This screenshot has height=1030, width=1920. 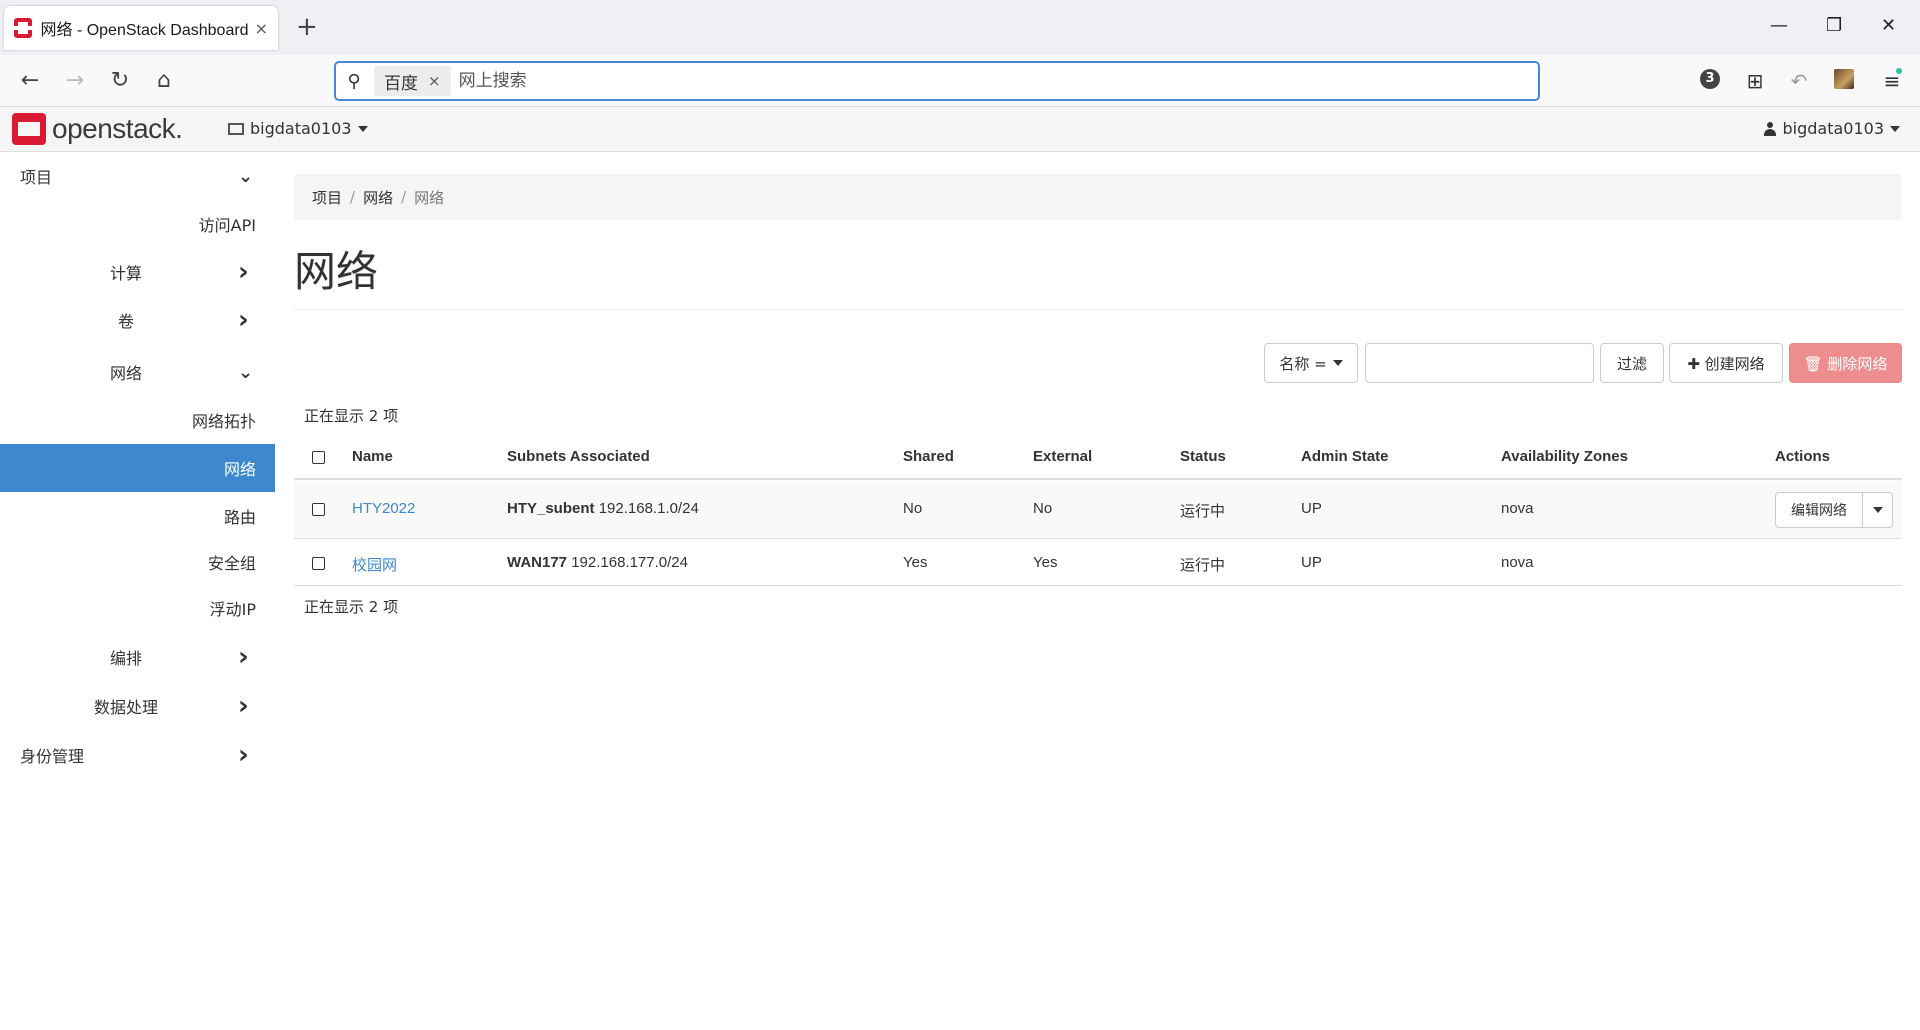 I want to click on sidebar-item-network-group: 网络 ⌄, so click(x=137, y=372).